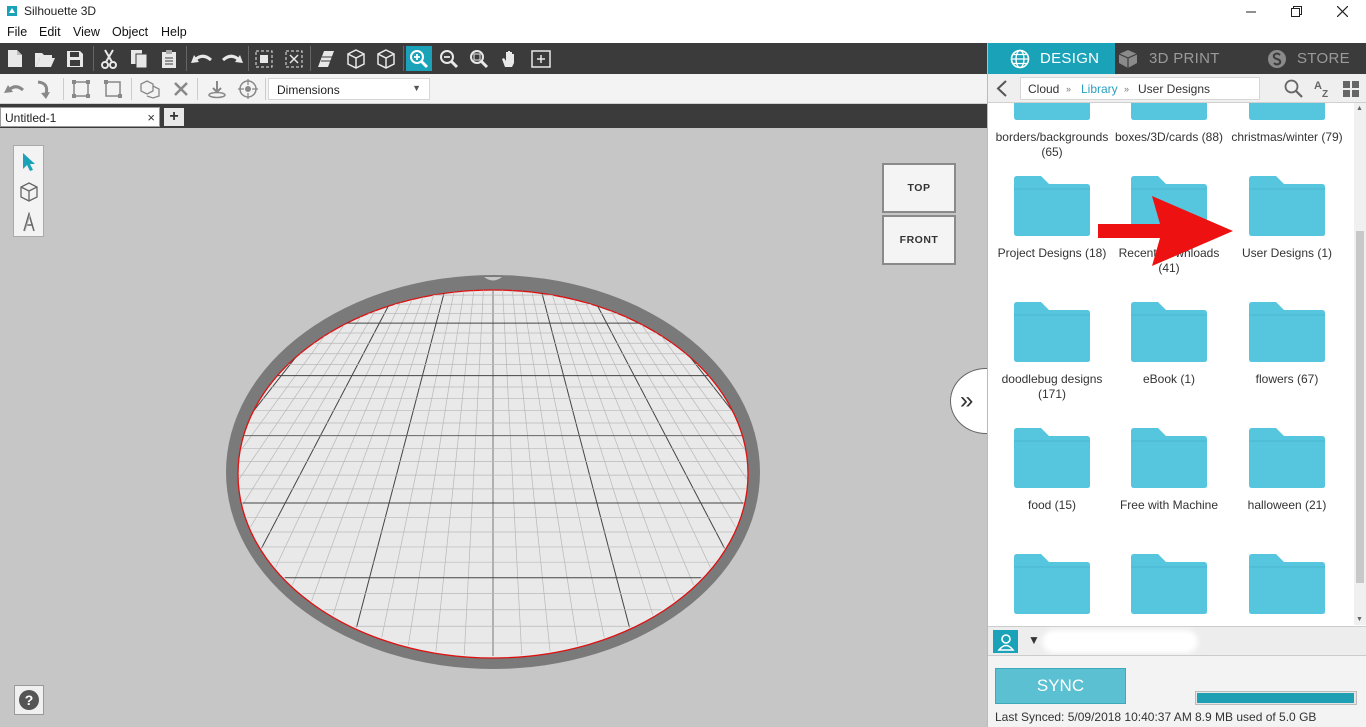  What do you see at coordinates (1052, 218) in the screenshot?
I see `folder-item: Project Designs (18)` at bounding box center [1052, 218].